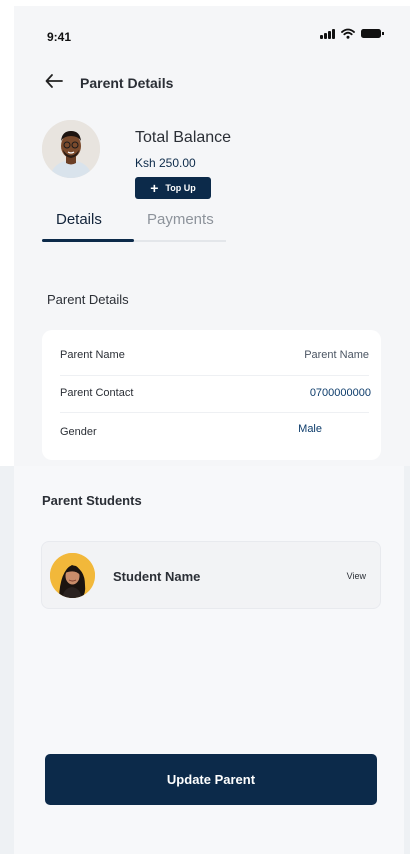 The width and height of the screenshot is (410, 854). Describe the element at coordinates (97, 392) in the screenshot. I see `detail-label: Parent Contact` at that location.